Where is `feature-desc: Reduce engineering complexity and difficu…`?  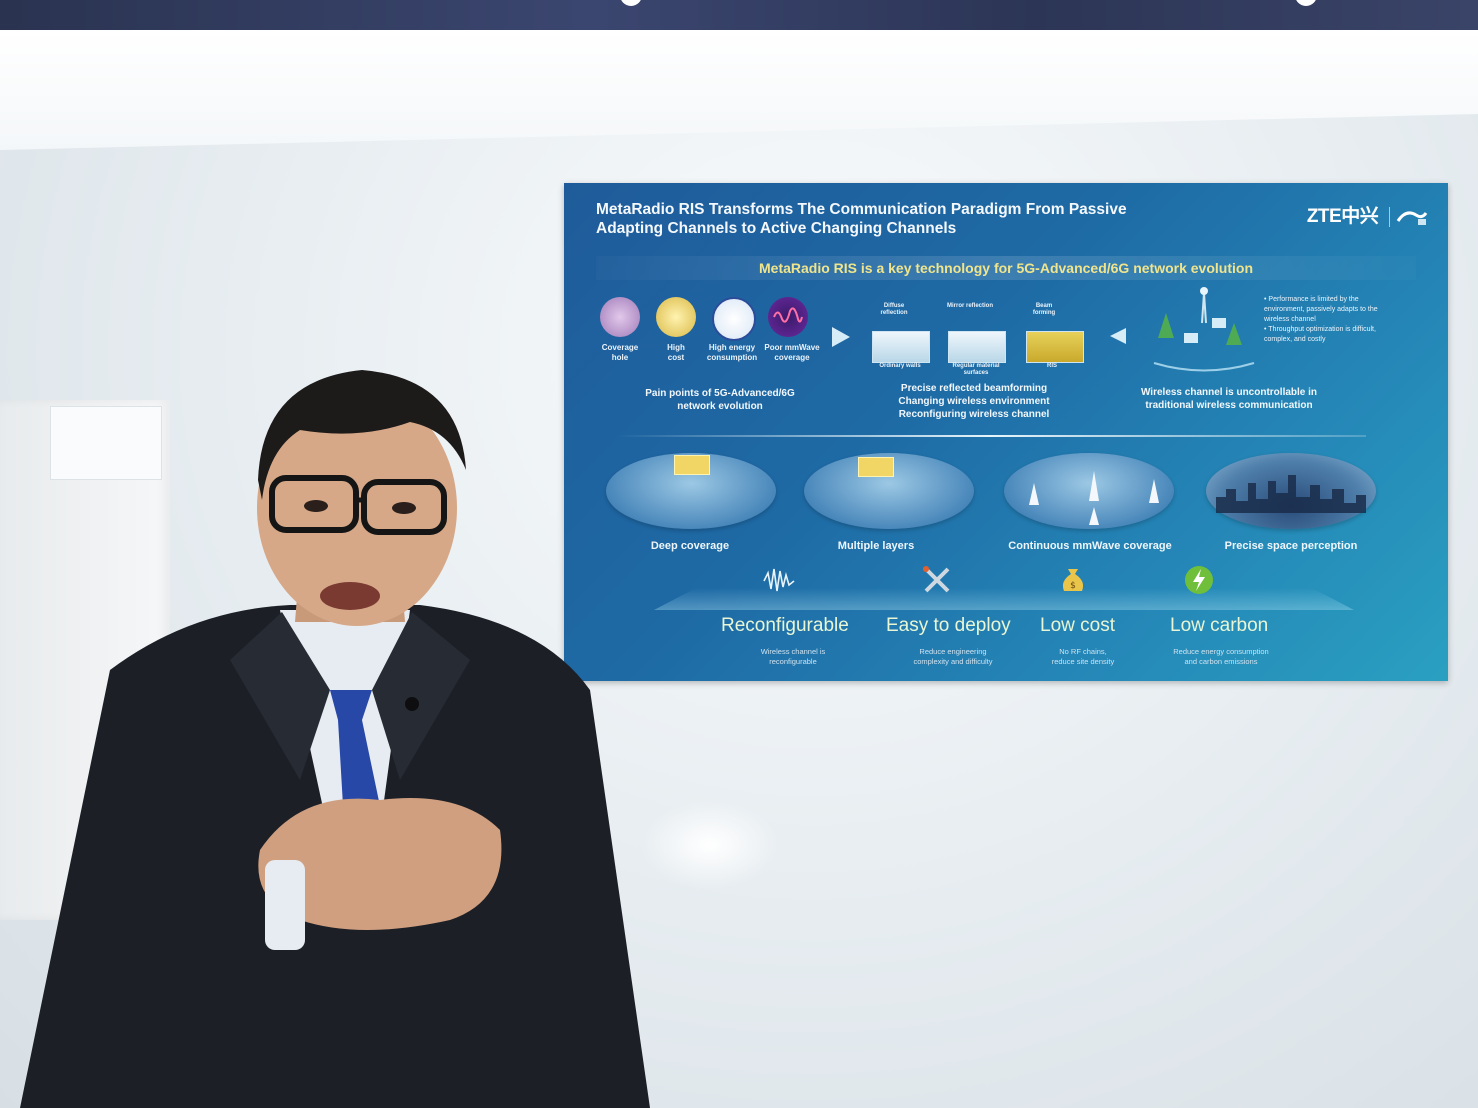 feature-desc: Reduce engineering complexity and difficu… is located at coordinates (953, 656).